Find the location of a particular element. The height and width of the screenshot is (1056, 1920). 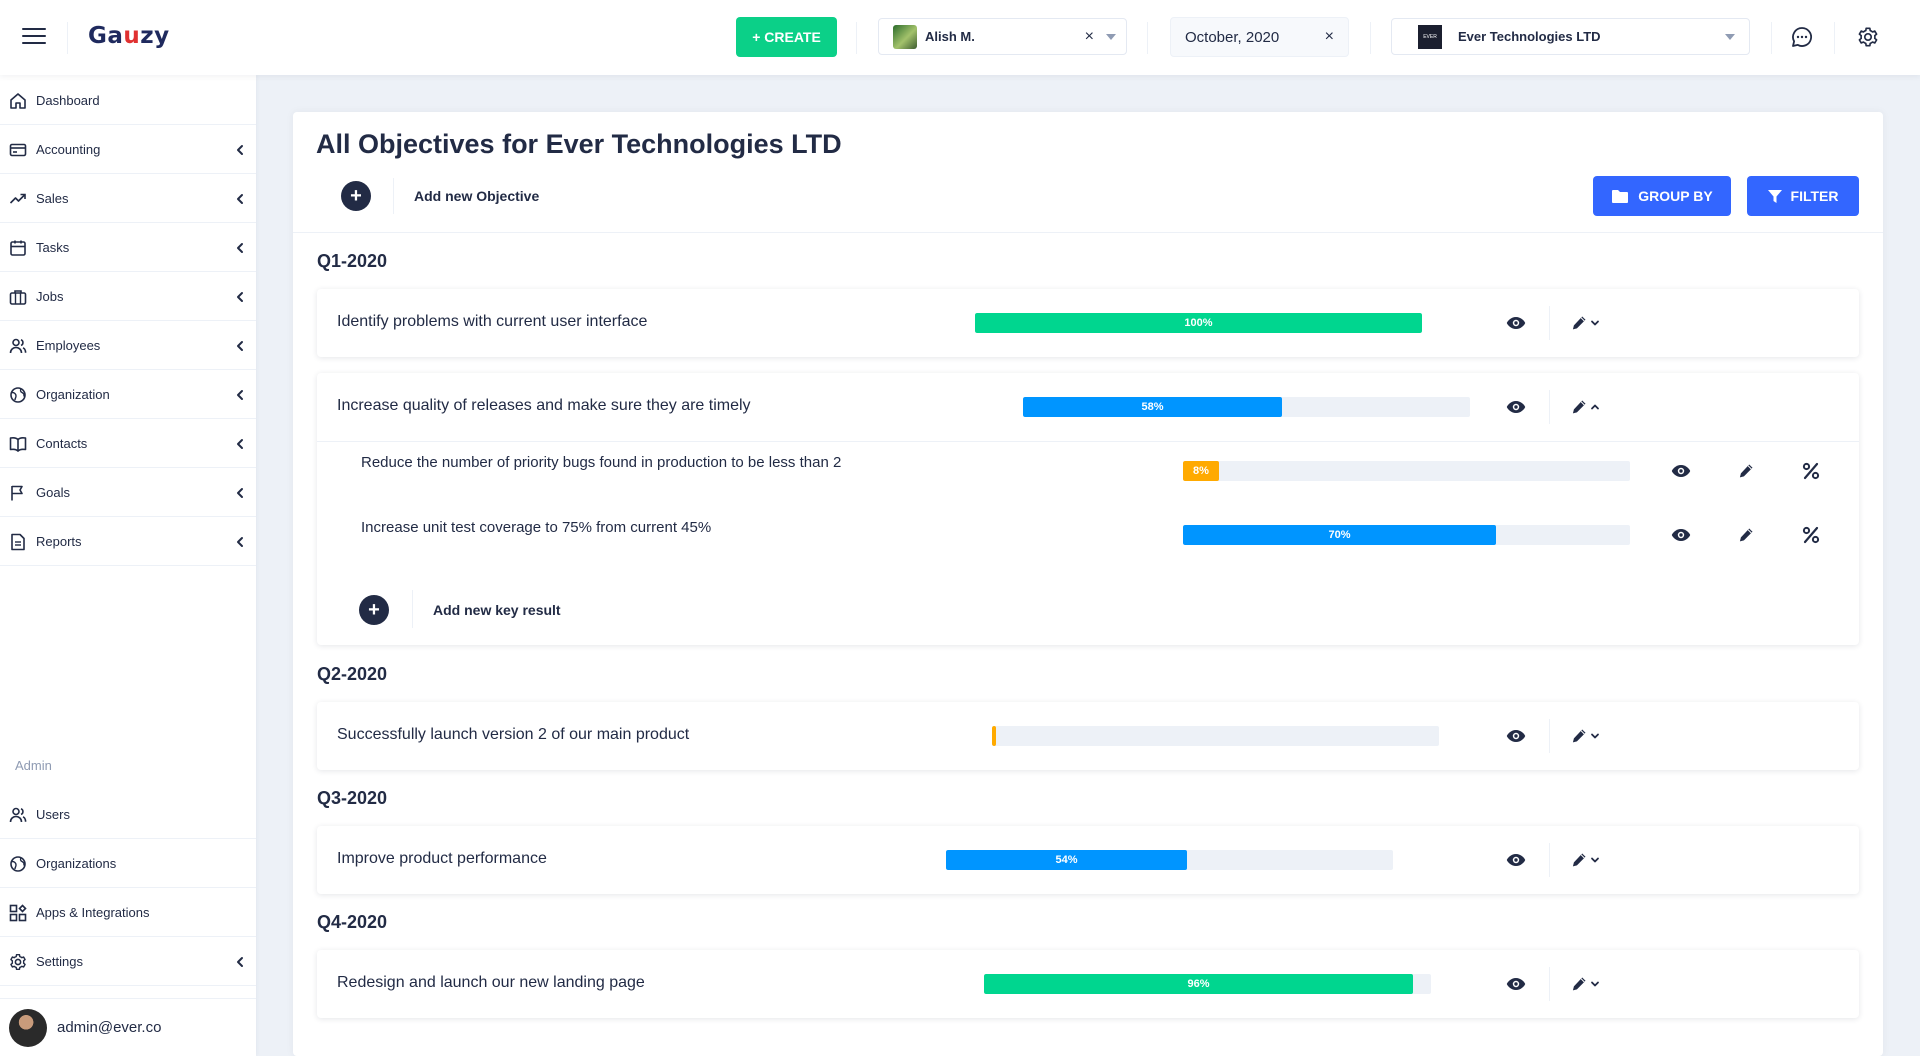

objective-progress-bar is located at coordinates (1215, 736).